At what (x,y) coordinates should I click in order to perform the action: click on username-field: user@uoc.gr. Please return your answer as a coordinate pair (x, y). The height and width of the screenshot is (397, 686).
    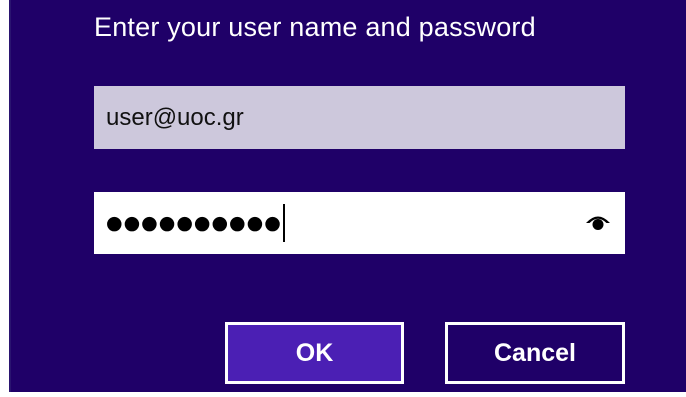
    Looking at the image, I should click on (359, 117).